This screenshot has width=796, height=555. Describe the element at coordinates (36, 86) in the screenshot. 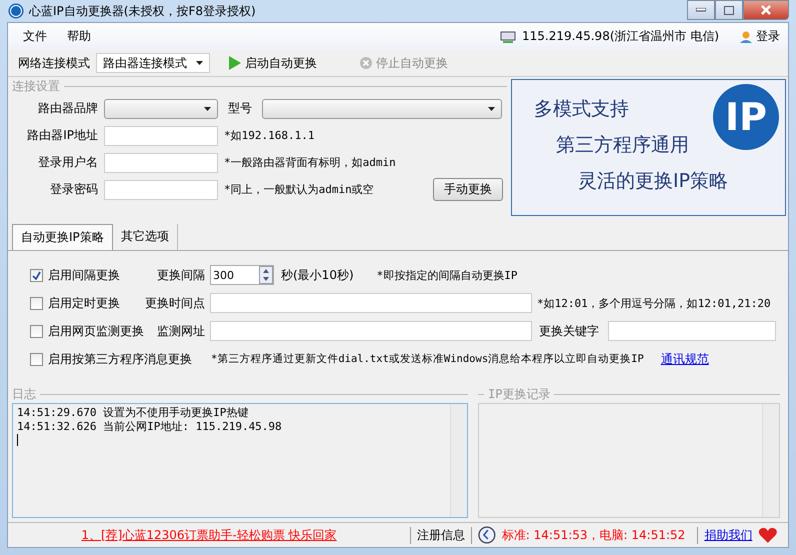

I see `group-title: 连接设置` at that location.